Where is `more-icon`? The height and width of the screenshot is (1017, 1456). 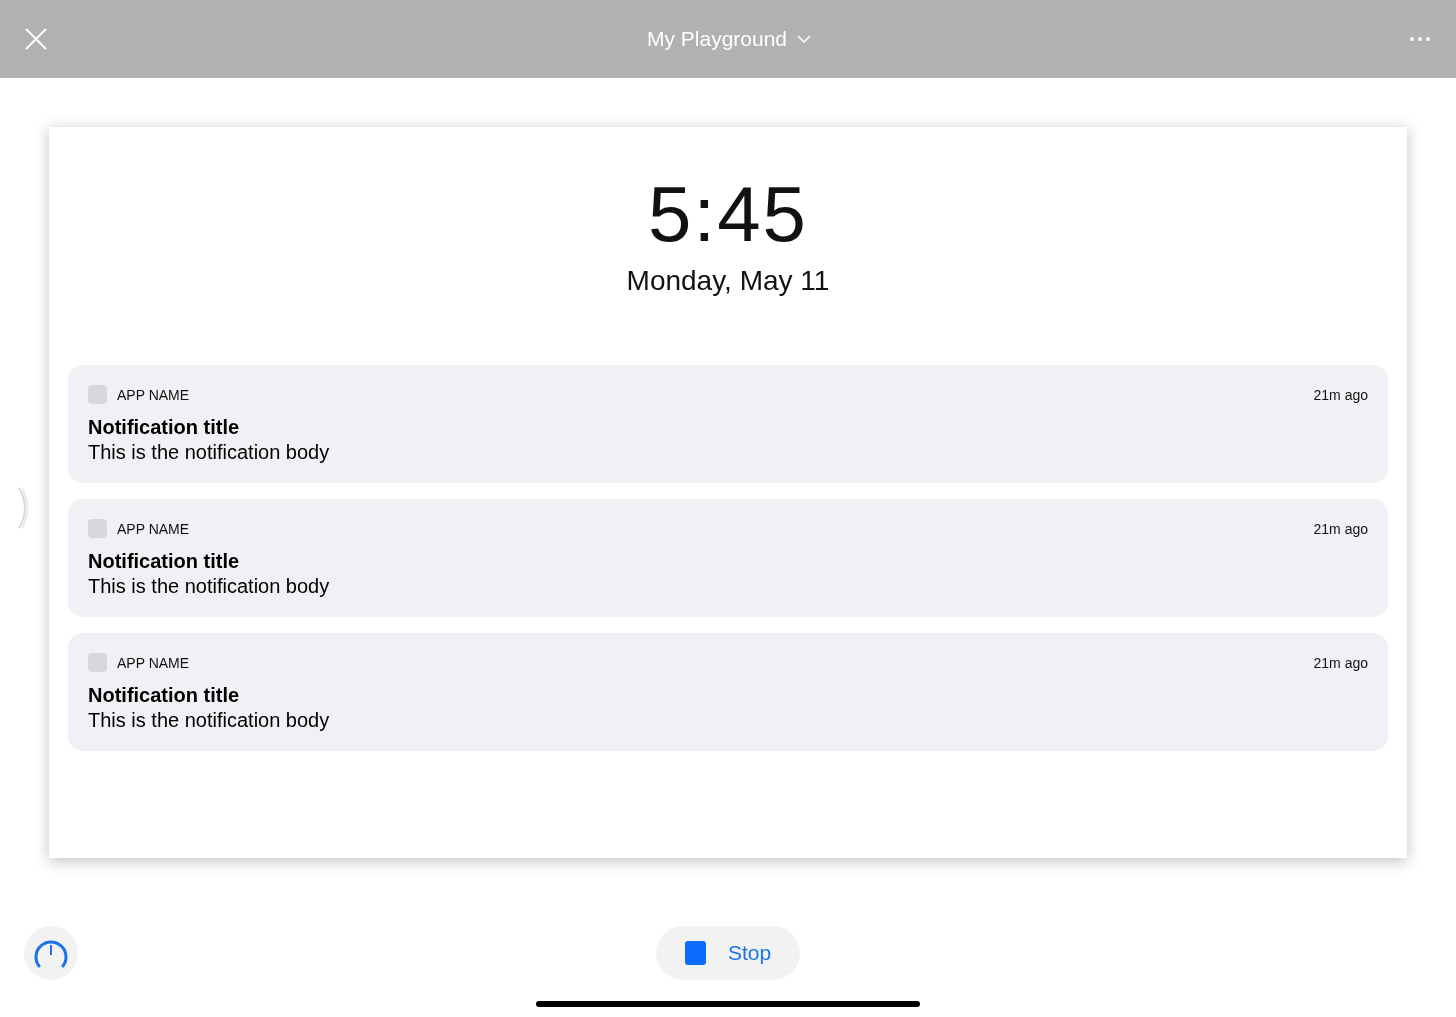
more-icon is located at coordinates (1420, 39).